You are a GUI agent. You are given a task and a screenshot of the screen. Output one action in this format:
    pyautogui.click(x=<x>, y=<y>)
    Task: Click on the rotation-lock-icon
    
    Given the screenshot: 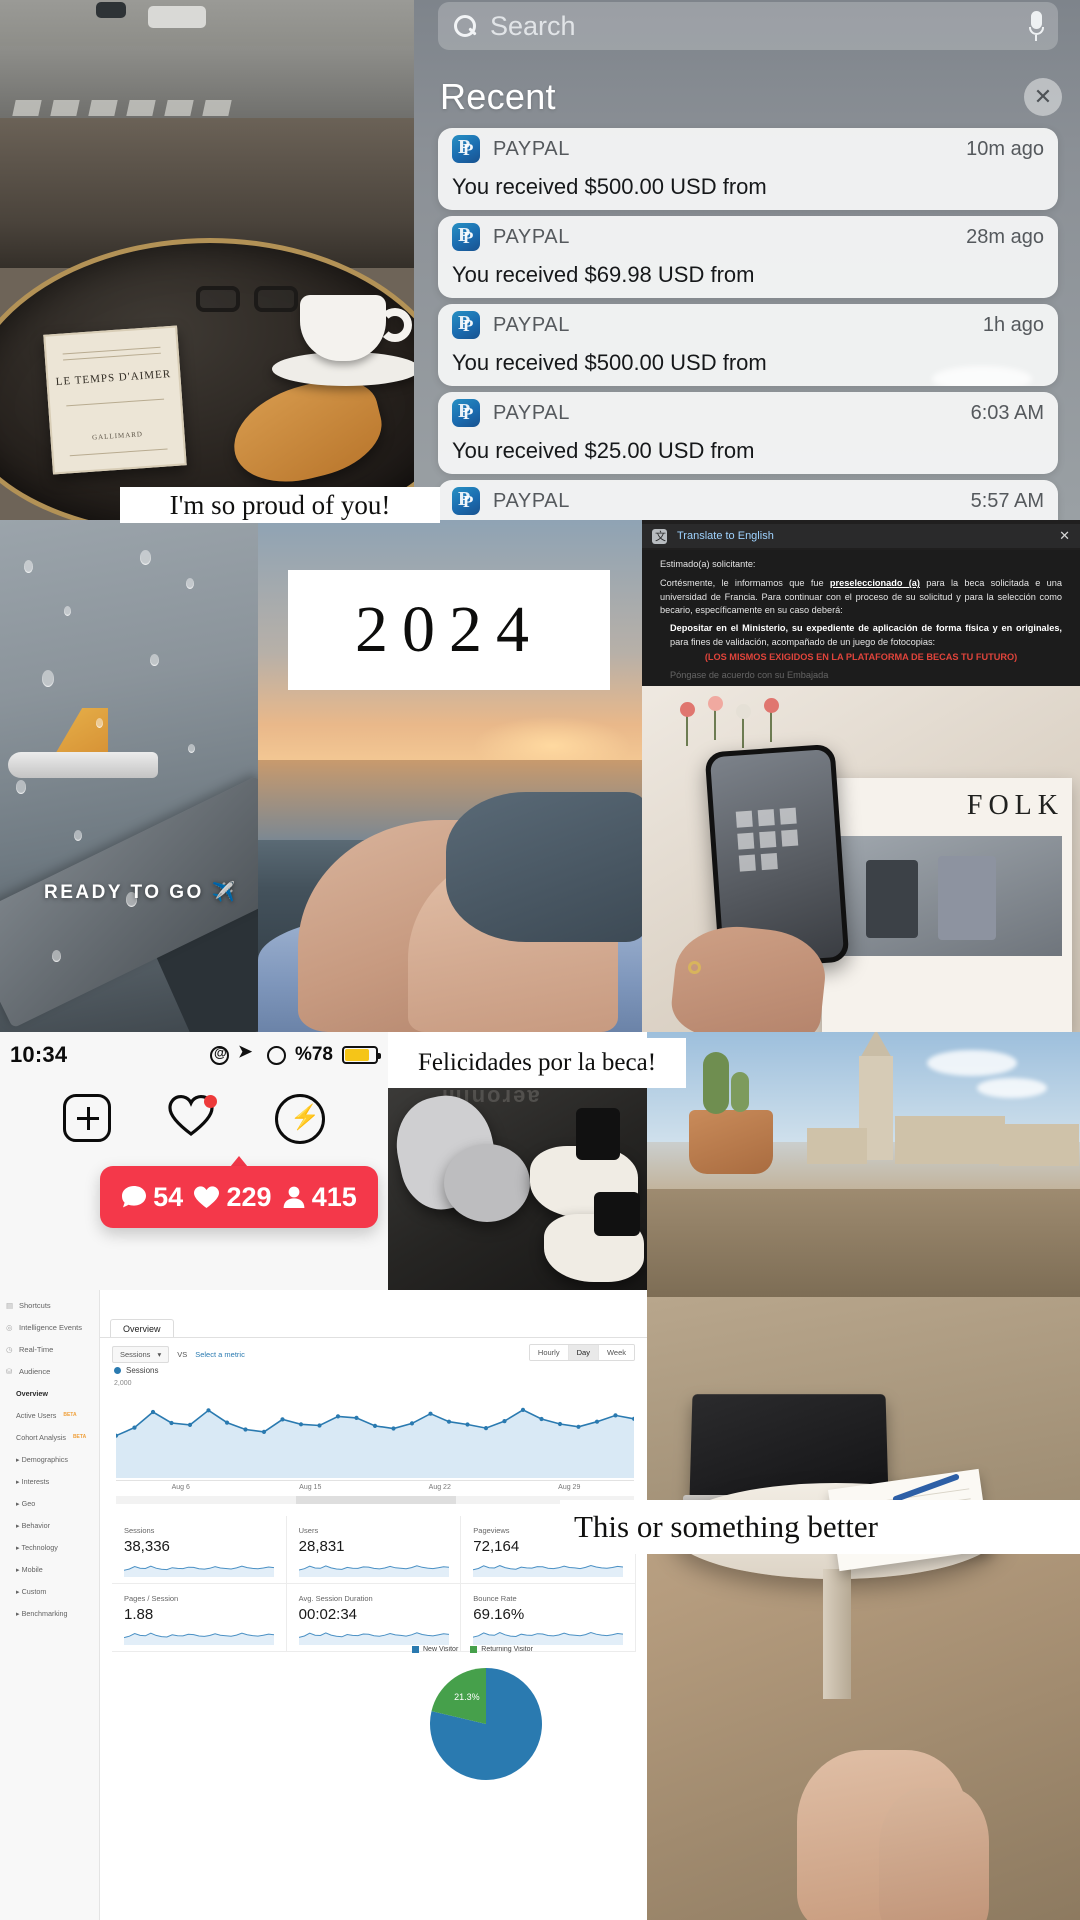 What is the action you would take?
    pyautogui.click(x=219, y=1055)
    